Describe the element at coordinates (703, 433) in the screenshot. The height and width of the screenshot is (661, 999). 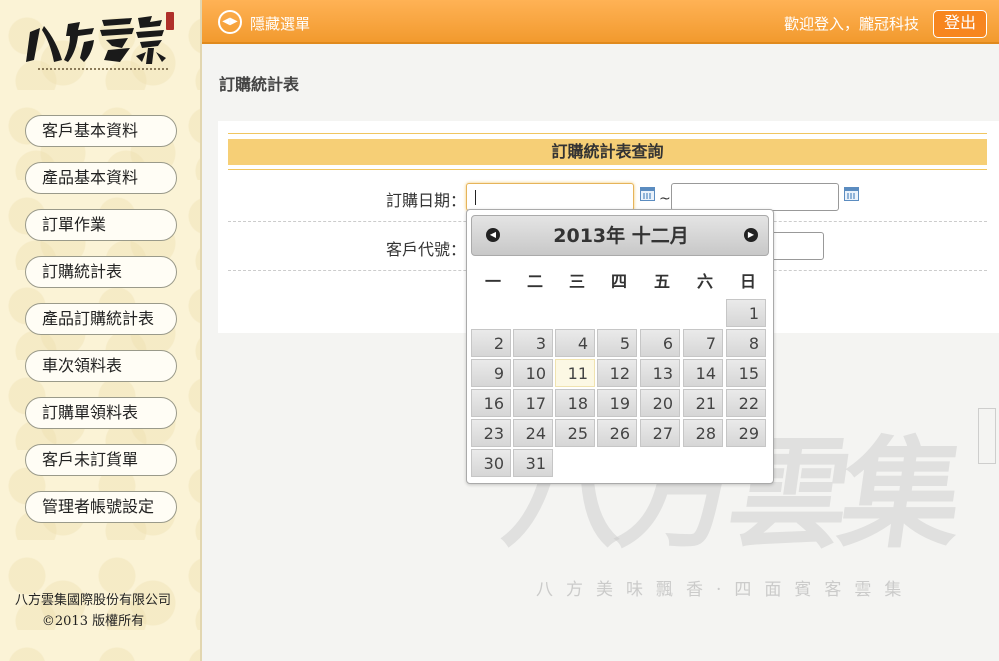
I see `calendar-day: 28` at that location.